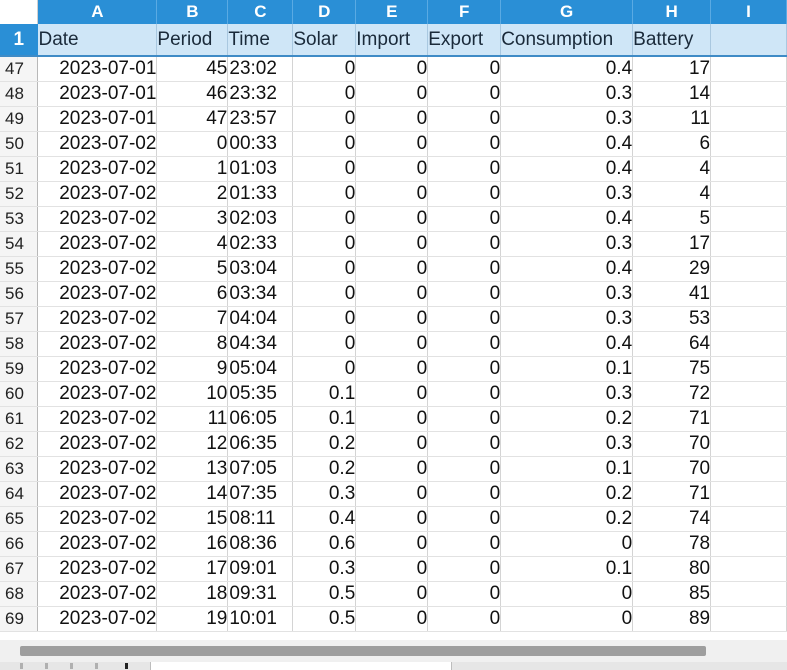 This screenshot has width=787, height=670. I want to click on cell-period: 2, so click(192, 194).